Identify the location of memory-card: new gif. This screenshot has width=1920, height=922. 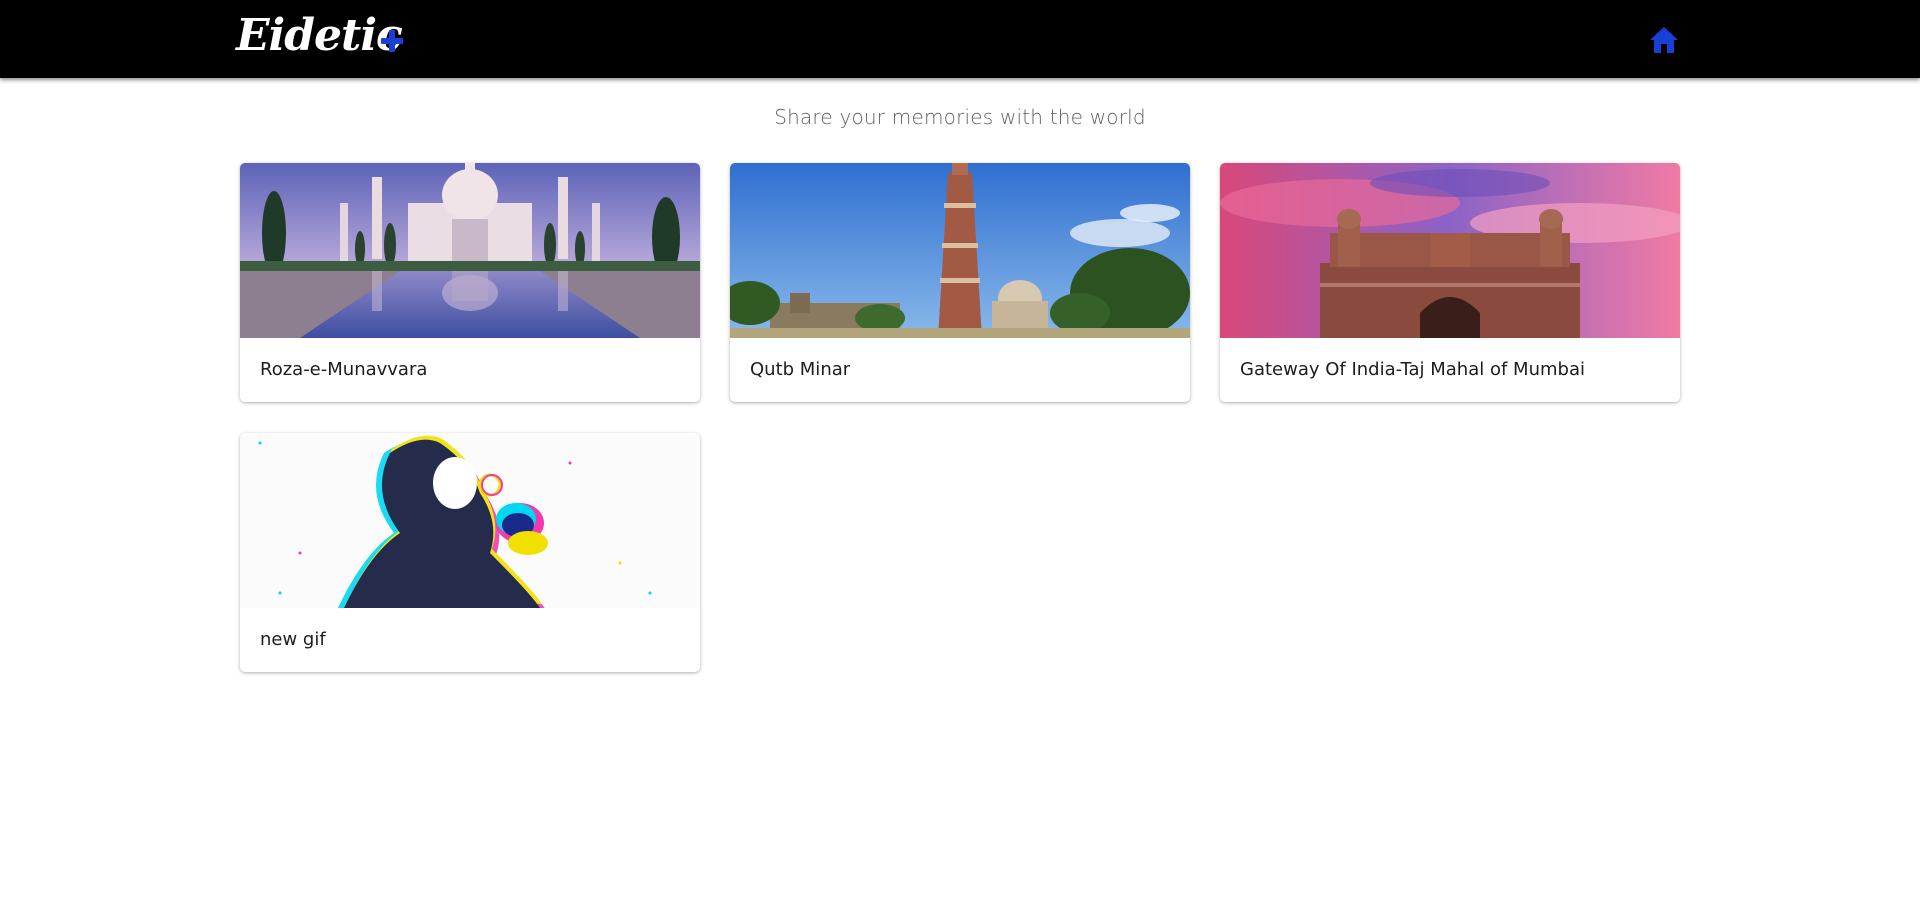
(470, 552).